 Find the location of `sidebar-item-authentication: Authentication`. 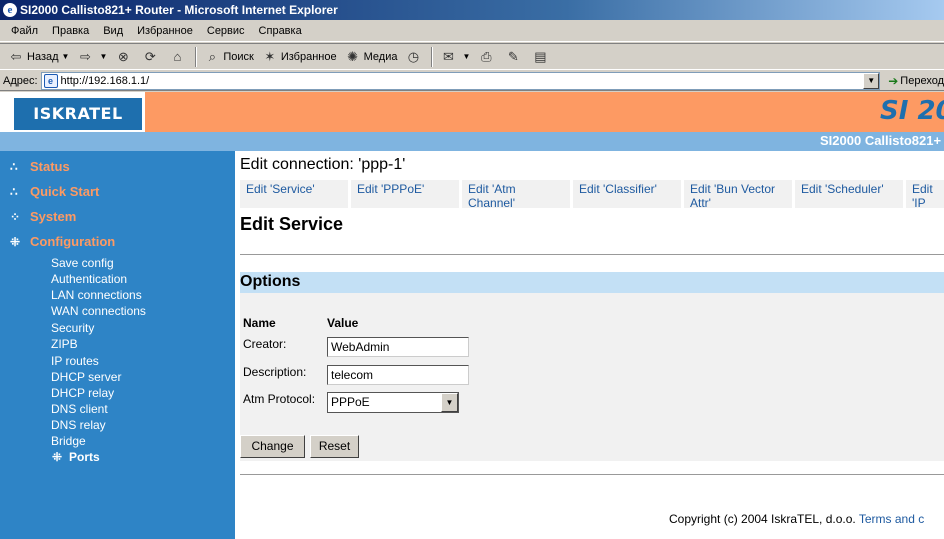

sidebar-item-authentication: Authentication is located at coordinates (89, 279).